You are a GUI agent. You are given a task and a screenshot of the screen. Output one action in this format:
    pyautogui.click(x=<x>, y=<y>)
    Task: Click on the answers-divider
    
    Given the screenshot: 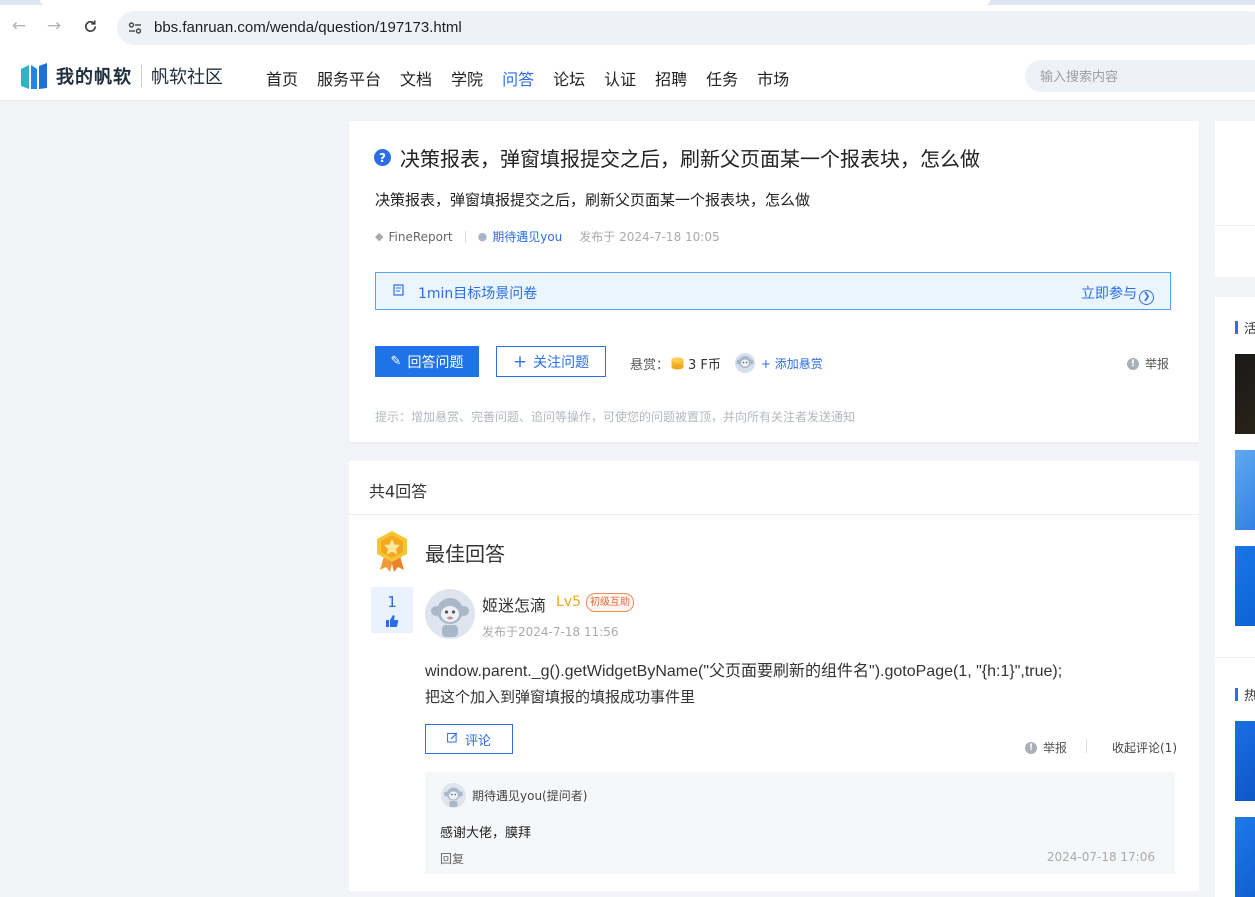 What is the action you would take?
    pyautogui.click(x=774, y=514)
    